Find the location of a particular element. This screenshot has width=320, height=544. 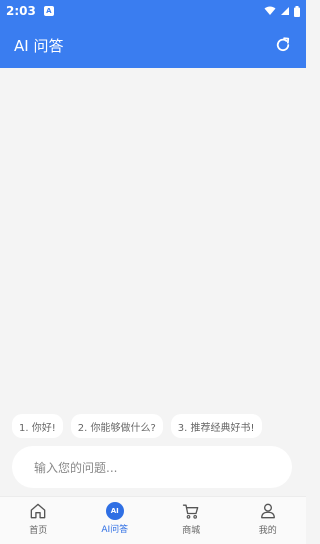

app-header: AI 问答 is located at coordinates (153, 45).